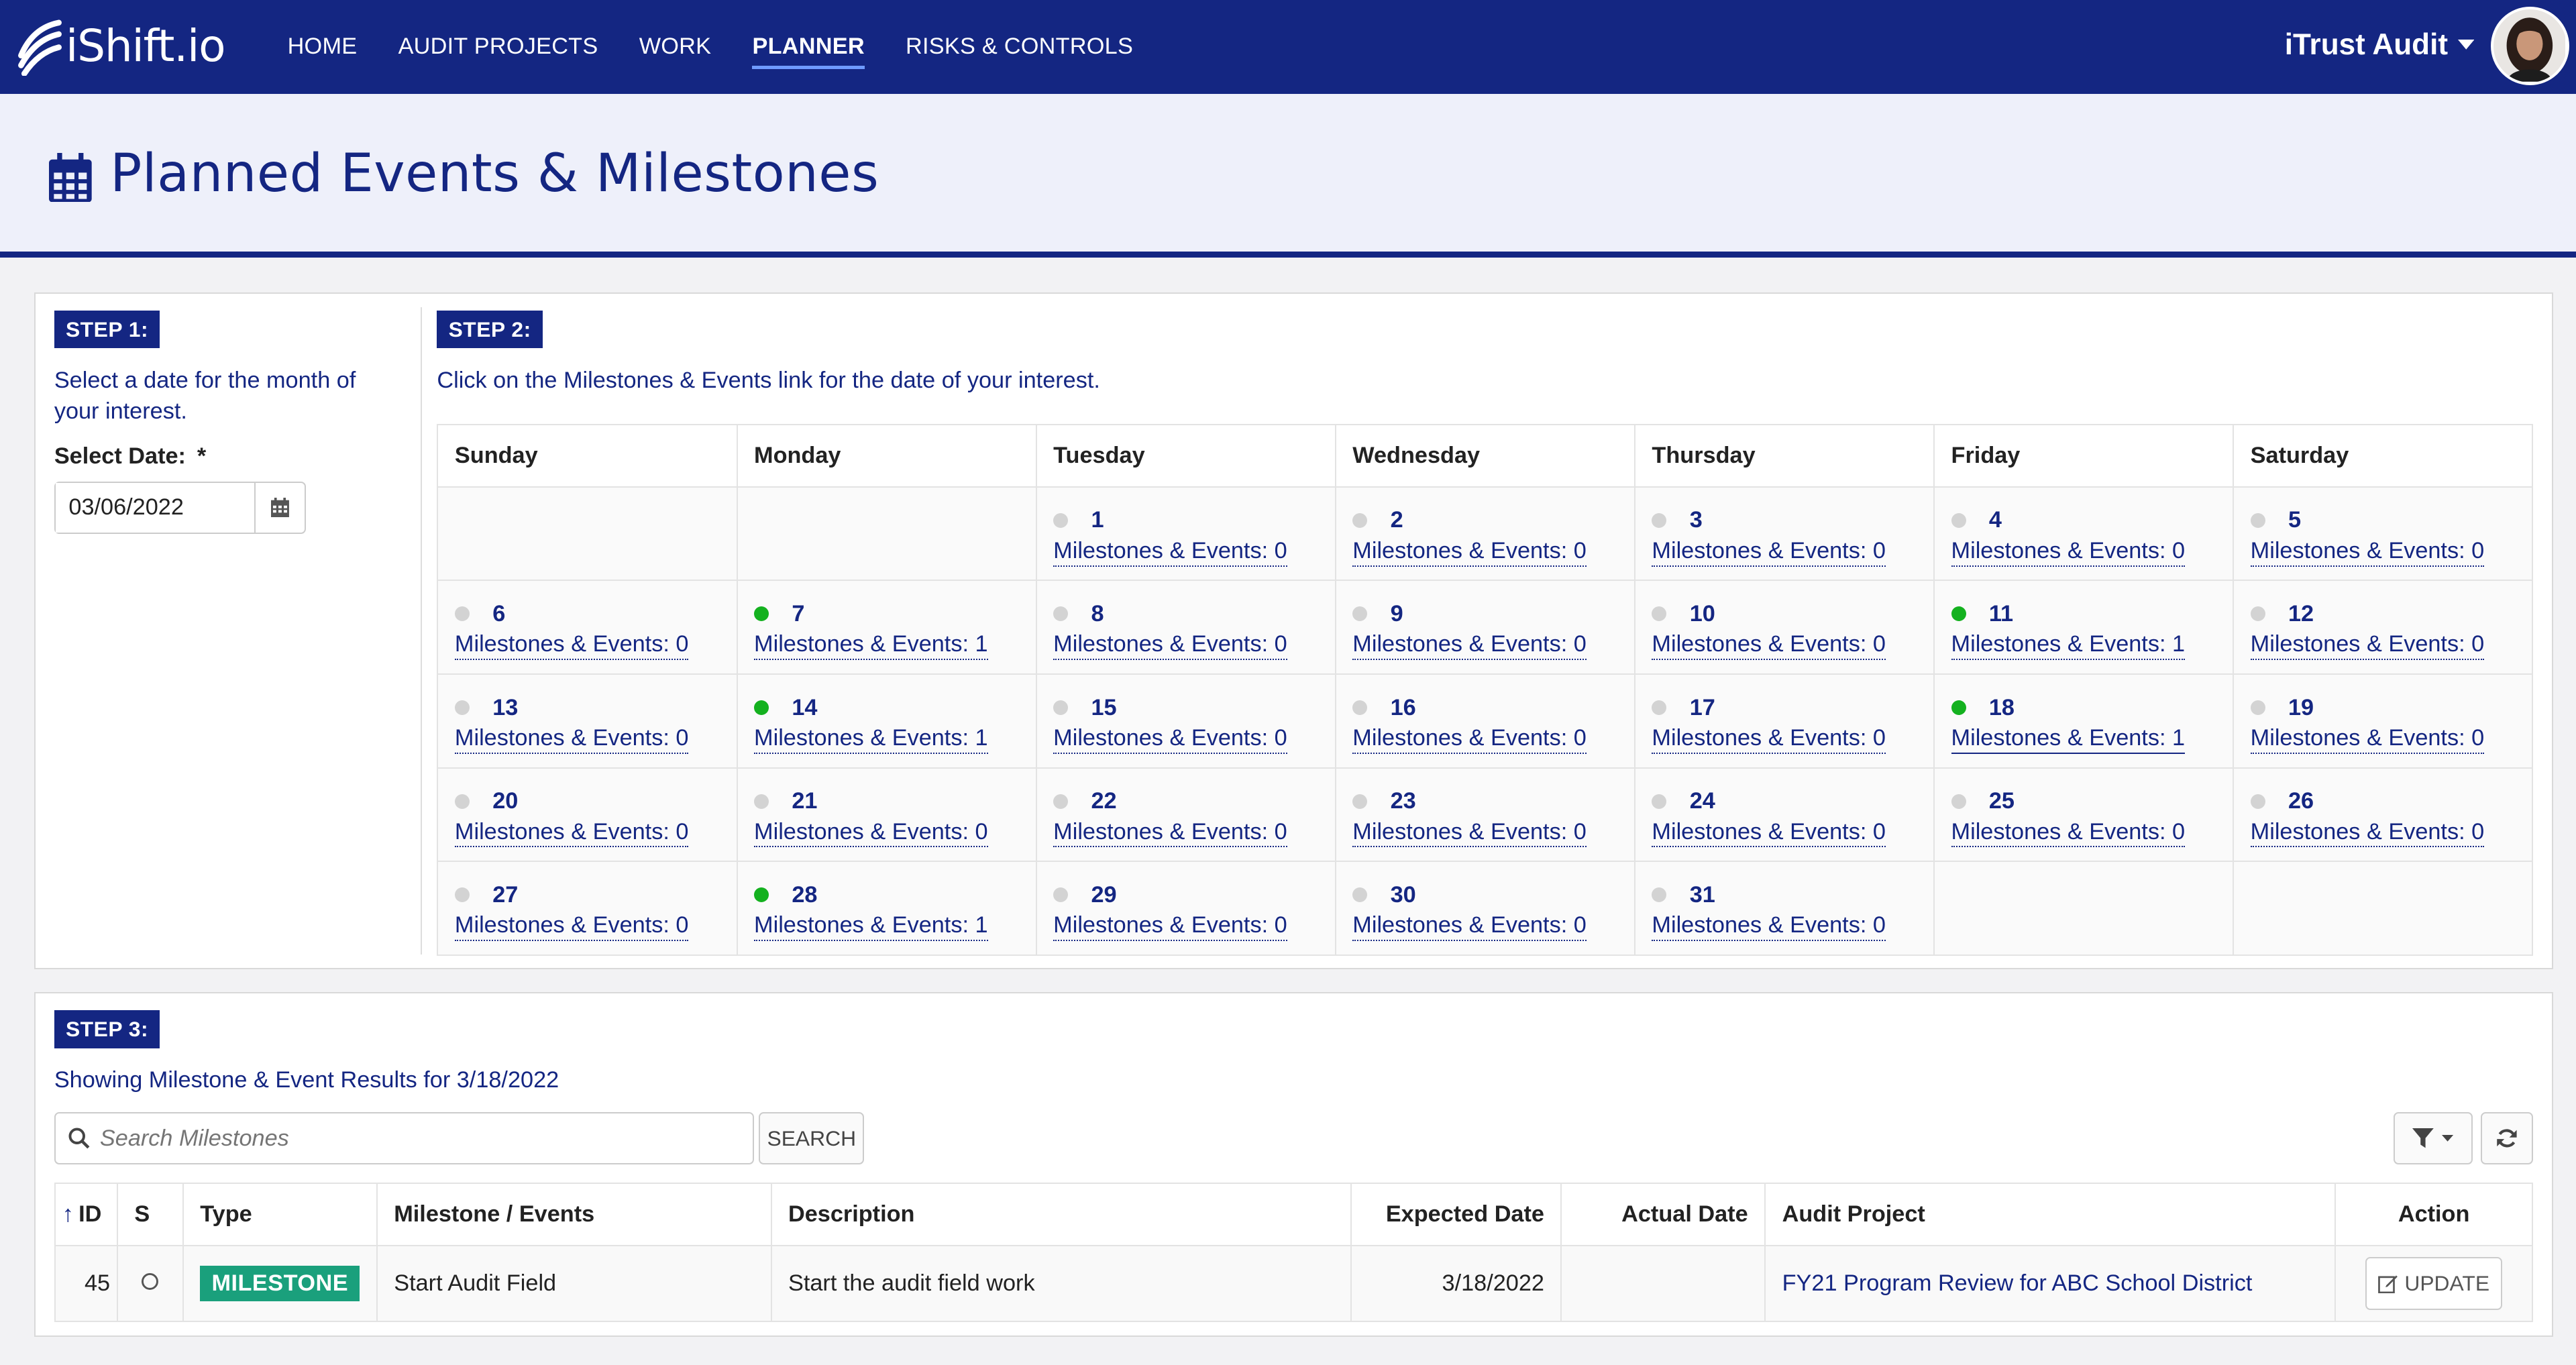 This screenshot has height=1365, width=2576. I want to click on brand-logo: iShift.io, so click(121, 46).